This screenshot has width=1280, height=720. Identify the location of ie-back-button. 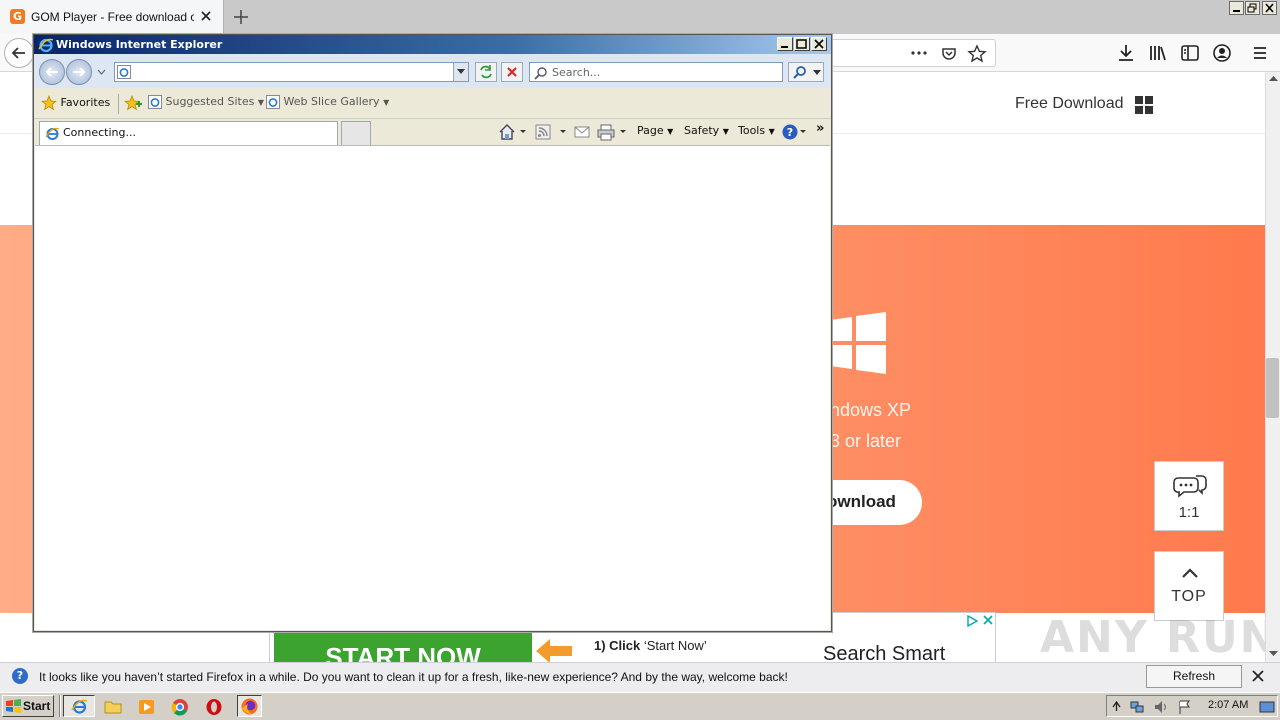
(52, 72).